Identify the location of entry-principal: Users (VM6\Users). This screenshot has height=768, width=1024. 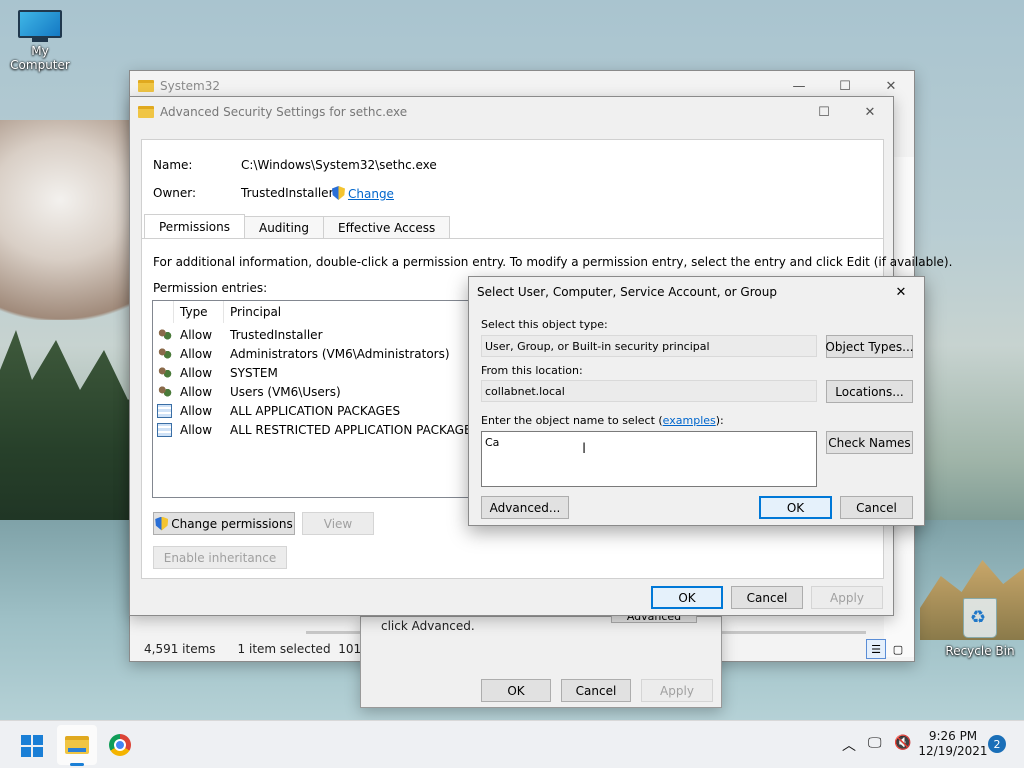
(285, 391).